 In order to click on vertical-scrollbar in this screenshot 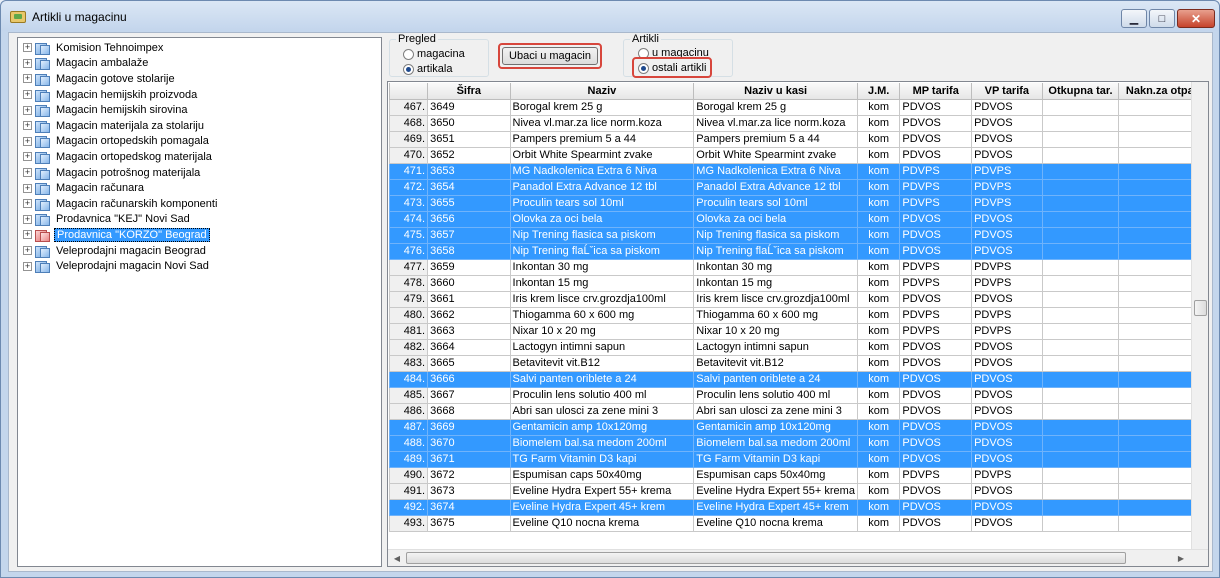, I will do `click(1199, 316)`.